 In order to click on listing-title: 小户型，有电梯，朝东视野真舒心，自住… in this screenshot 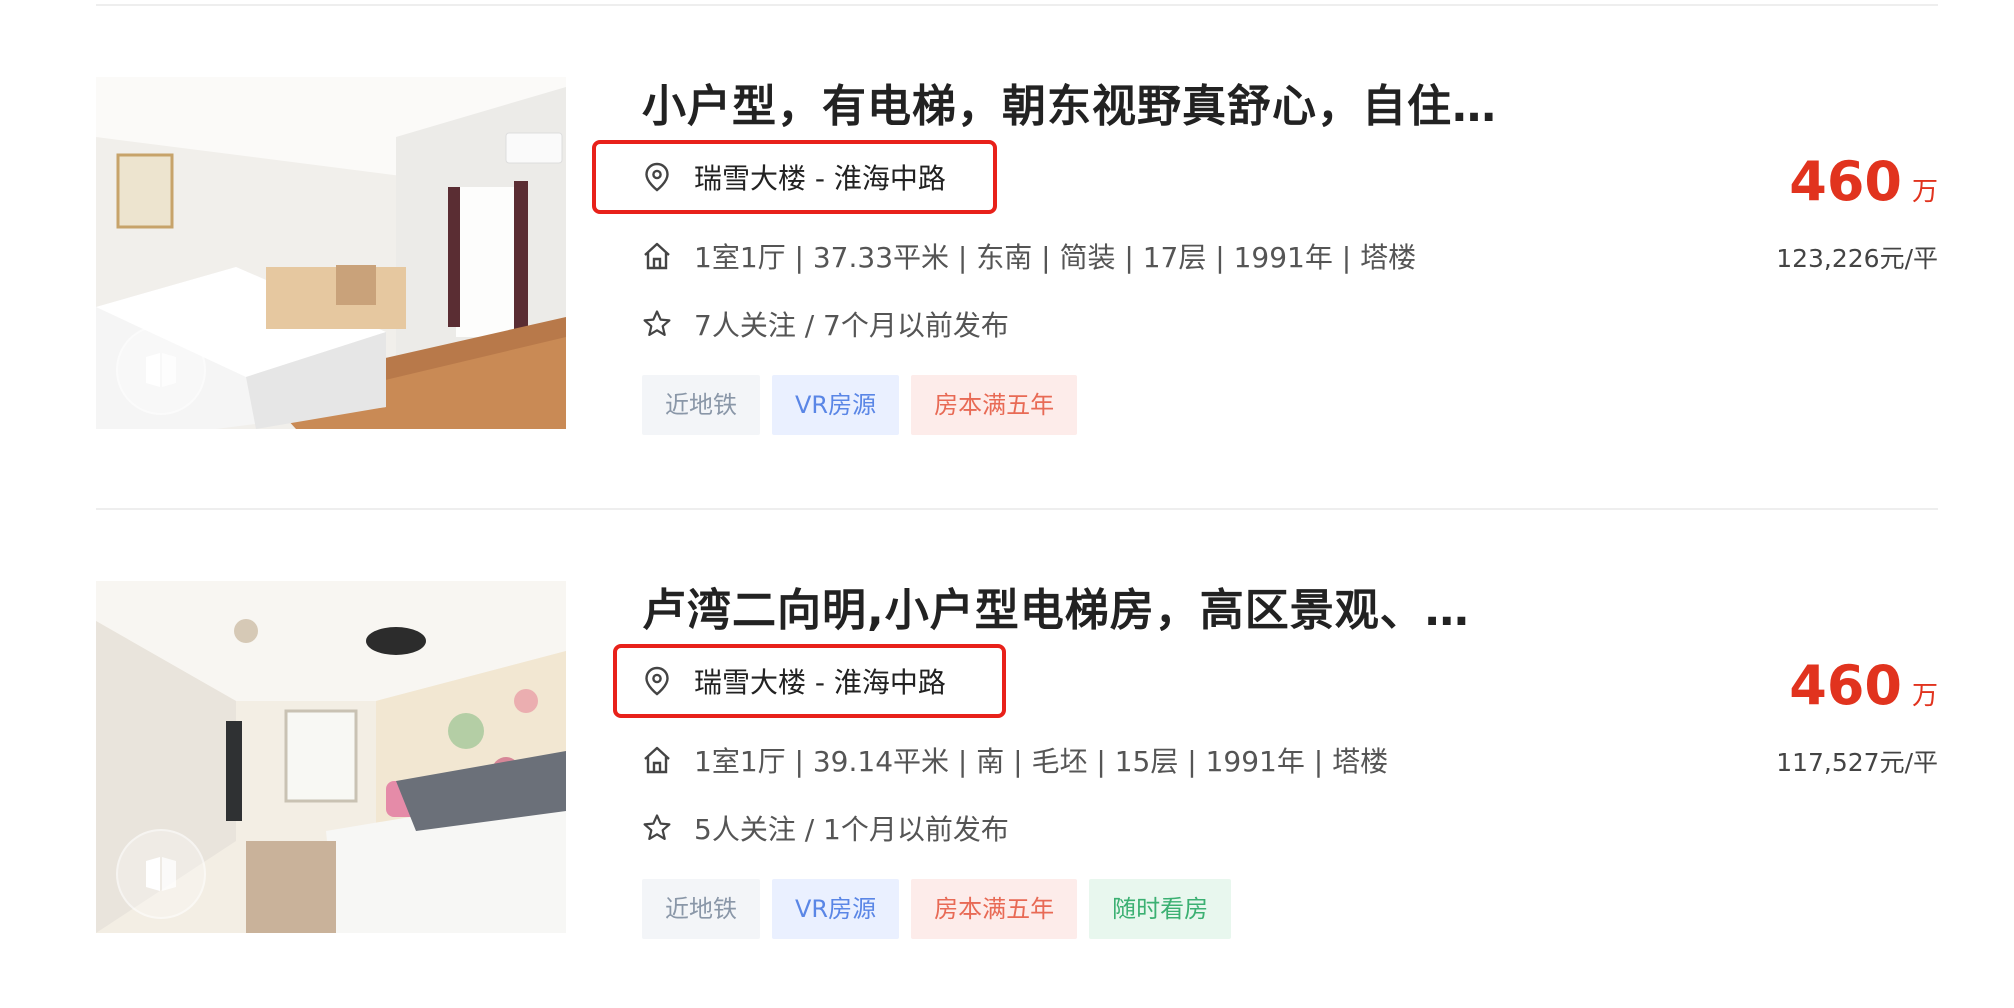, I will do `click(1069, 102)`.